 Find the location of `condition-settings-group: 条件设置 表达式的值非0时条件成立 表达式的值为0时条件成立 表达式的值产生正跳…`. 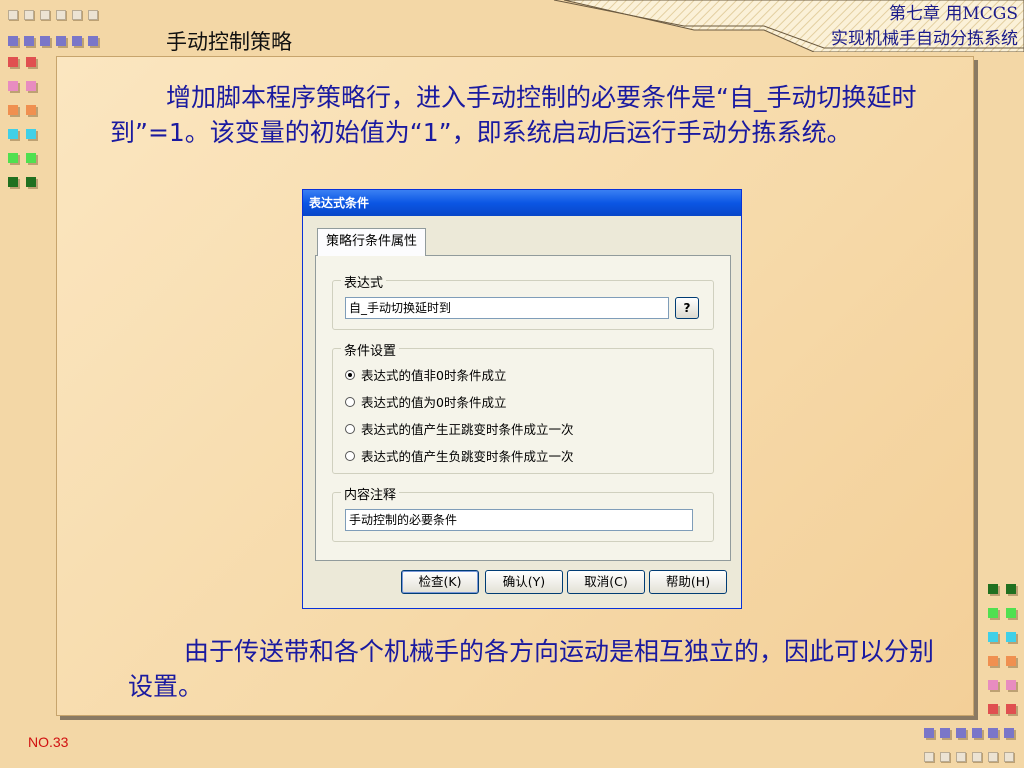

condition-settings-group: 条件设置 表达式的值非0时条件成立 表达式的值为0时条件成立 表达式的值产生正跳… is located at coordinates (523, 407).